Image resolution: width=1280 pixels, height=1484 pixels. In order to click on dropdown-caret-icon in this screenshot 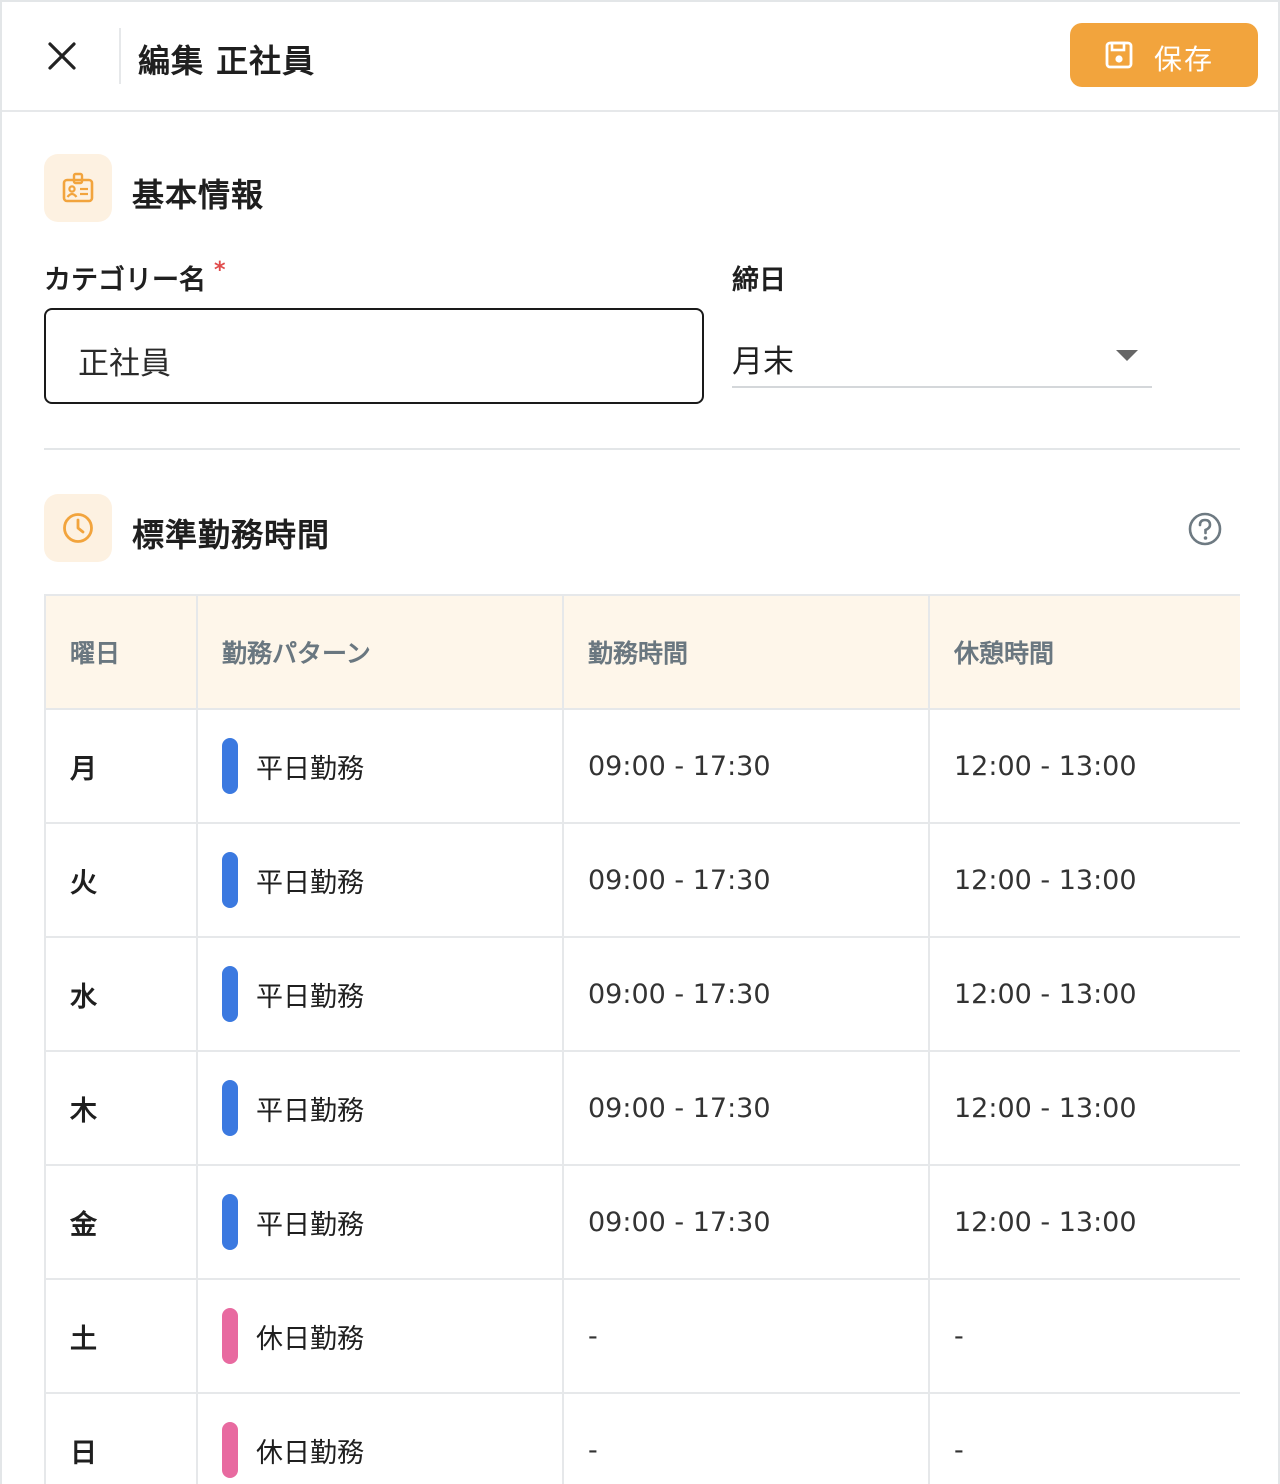, I will do `click(1127, 355)`.